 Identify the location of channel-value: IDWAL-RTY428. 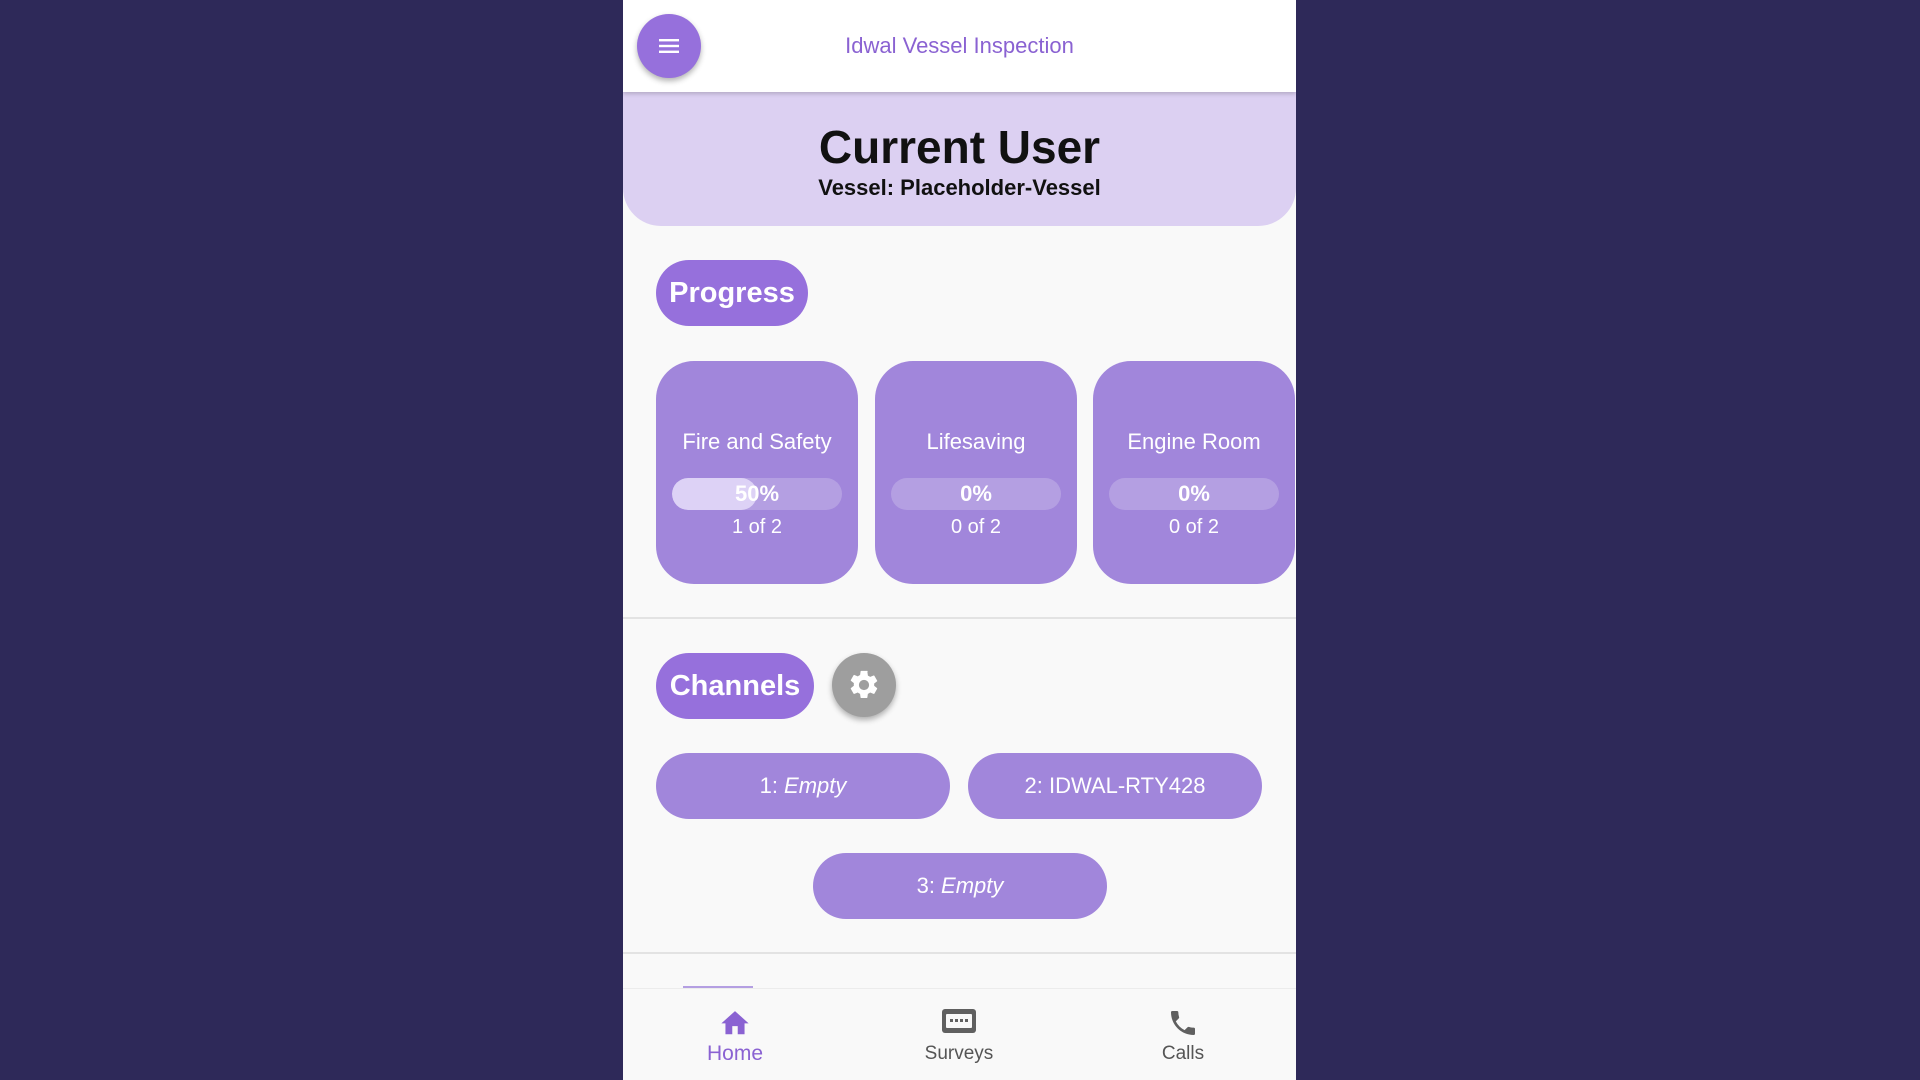
(1127, 785).